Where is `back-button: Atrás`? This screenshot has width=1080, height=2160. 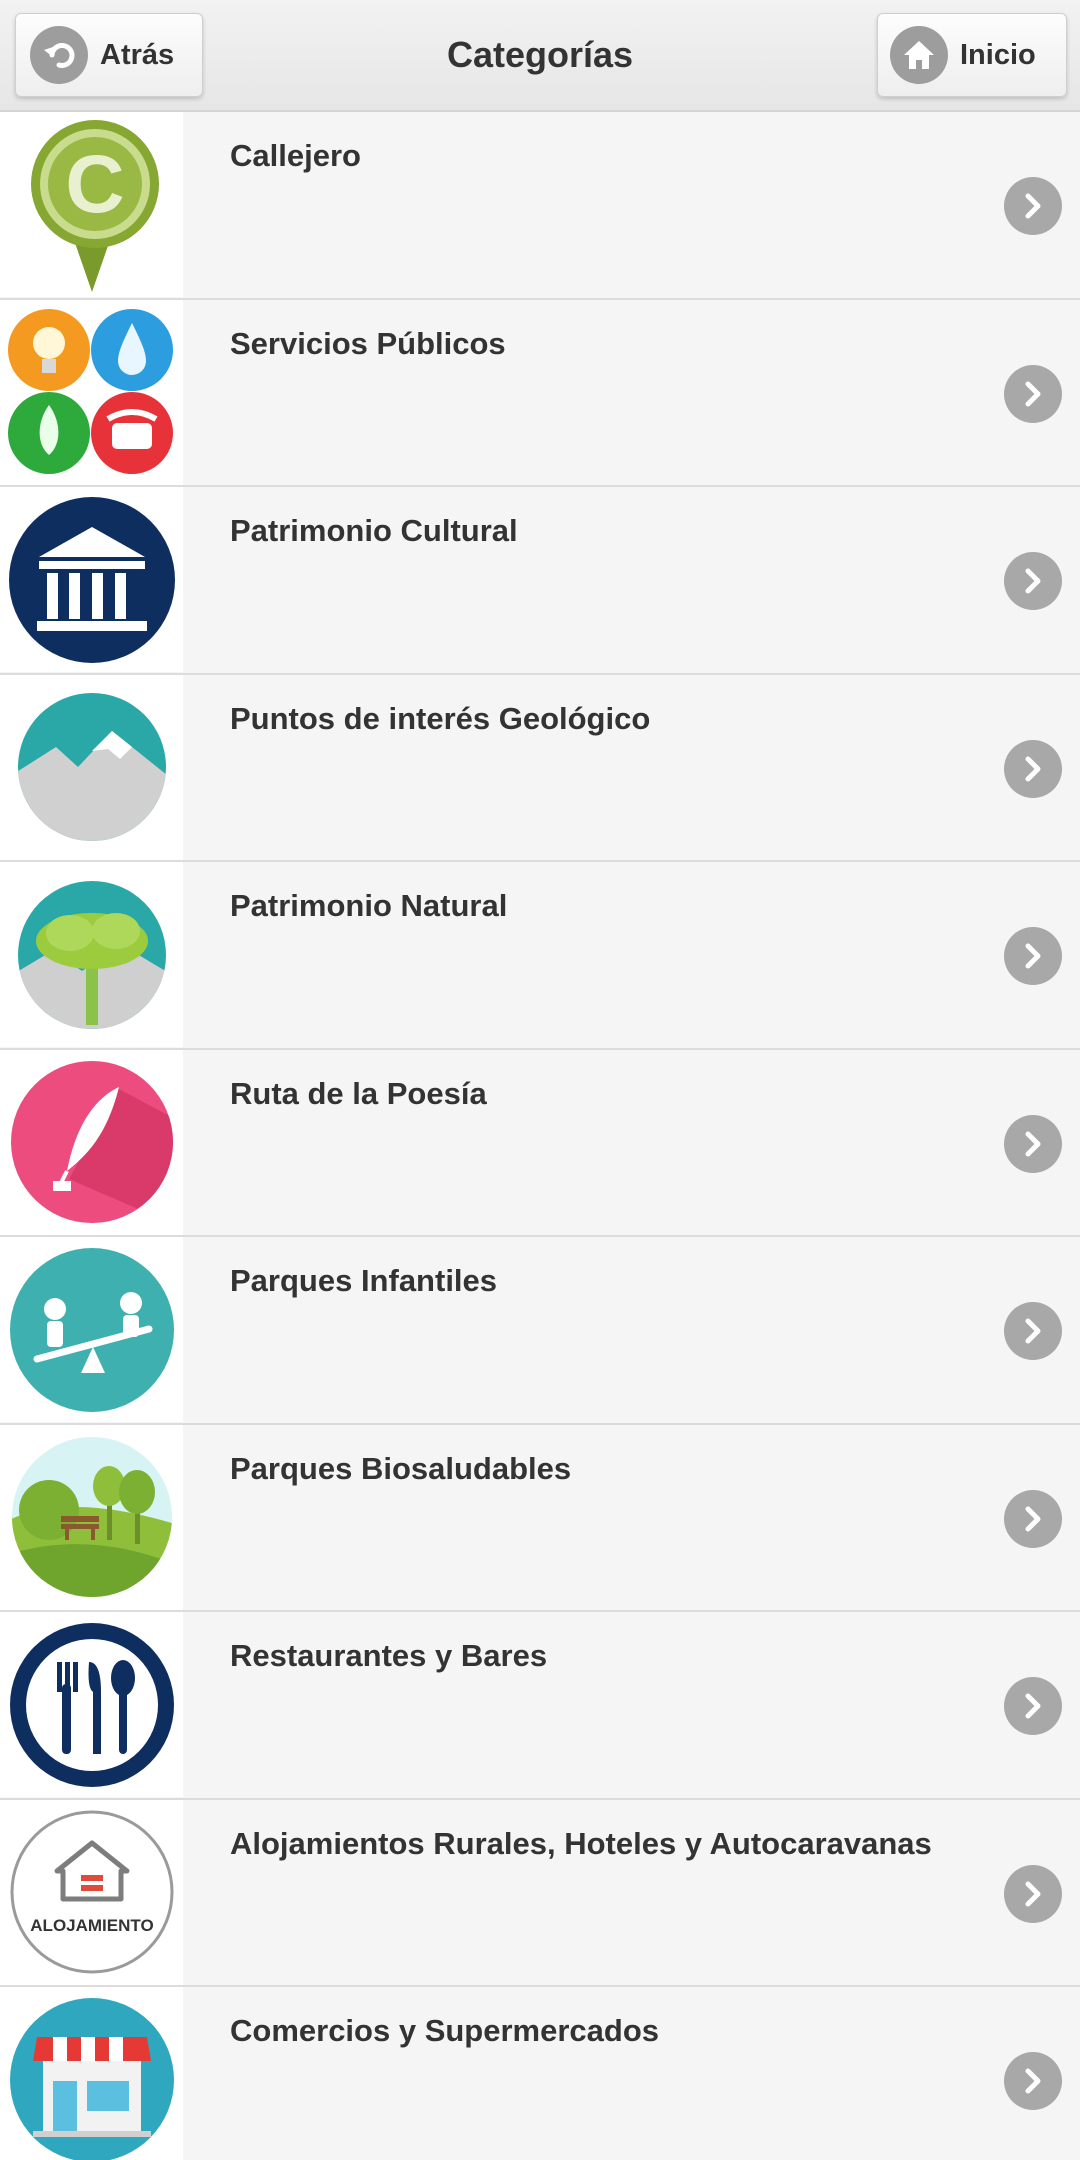 back-button: Atrás is located at coordinates (109, 55).